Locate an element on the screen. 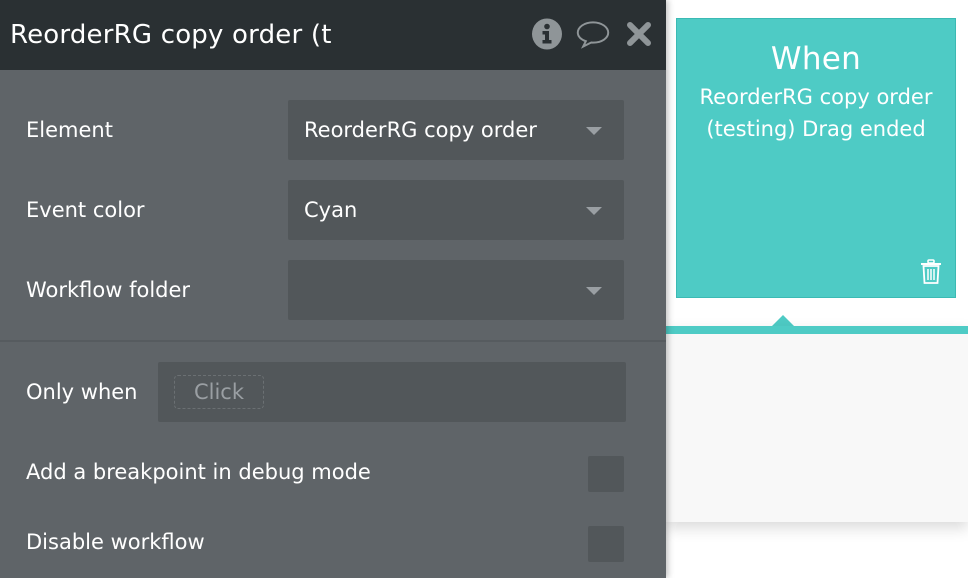 Image resolution: width=968 pixels, height=578 pixels. event-color-label: Event color is located at coordinates (85, 210).